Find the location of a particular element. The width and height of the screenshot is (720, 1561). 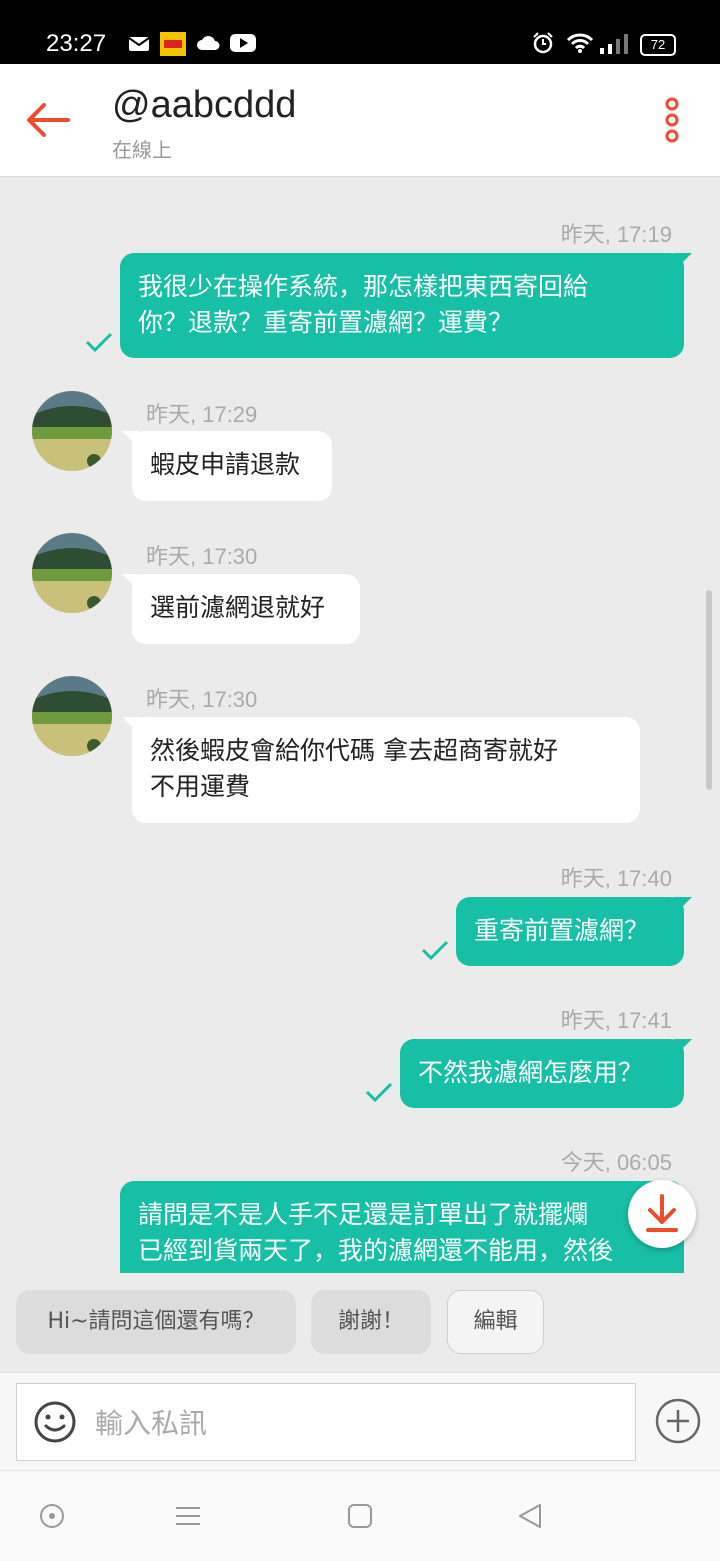

nav-home-icon is located at coordinates (360, 1516).